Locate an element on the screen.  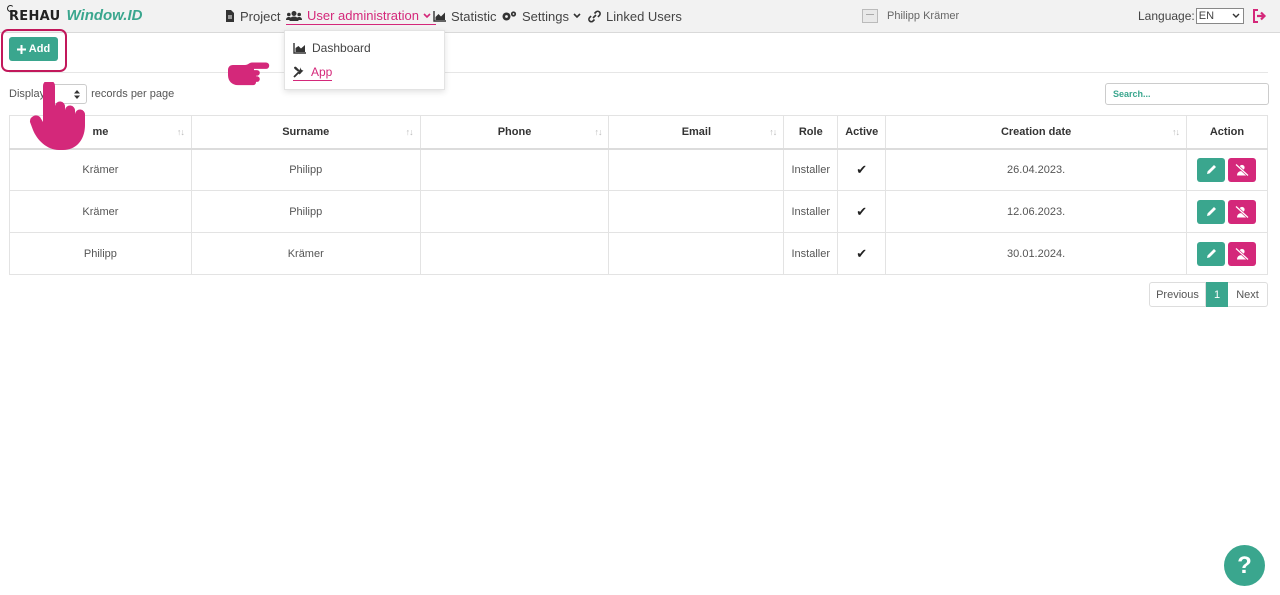
table-row: Krämer Philipp Installer ✔ 26.04.2023. is located at coordinates (639, 169).